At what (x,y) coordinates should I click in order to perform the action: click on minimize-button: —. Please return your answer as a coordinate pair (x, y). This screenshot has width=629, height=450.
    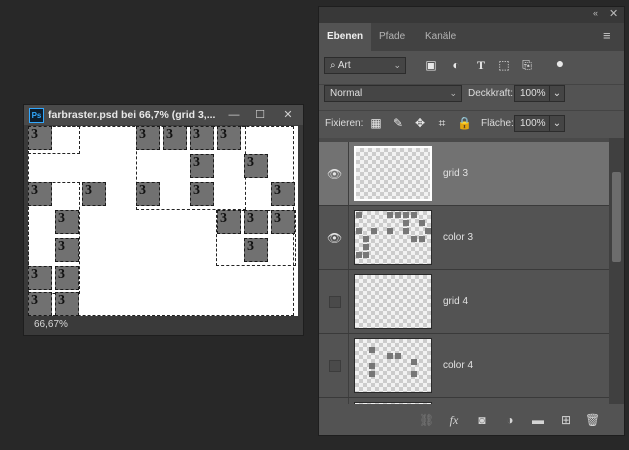
    Looking at the image, I should click on (234, 115).